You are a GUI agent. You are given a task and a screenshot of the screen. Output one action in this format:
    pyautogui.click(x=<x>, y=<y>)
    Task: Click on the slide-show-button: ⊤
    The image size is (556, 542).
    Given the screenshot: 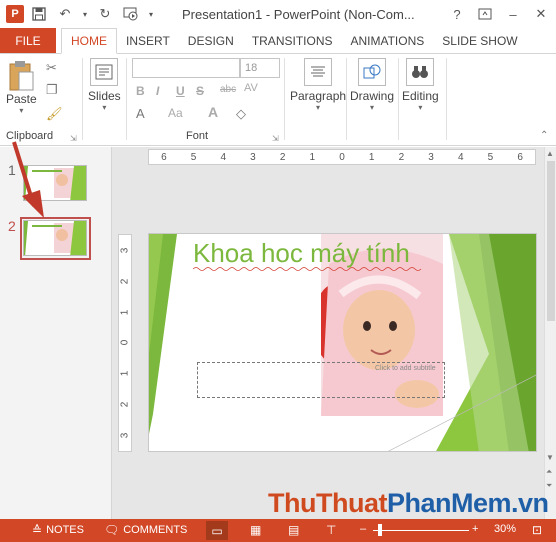 What is the action you would take?
    pyautogui.click(x=331, y=530)
    